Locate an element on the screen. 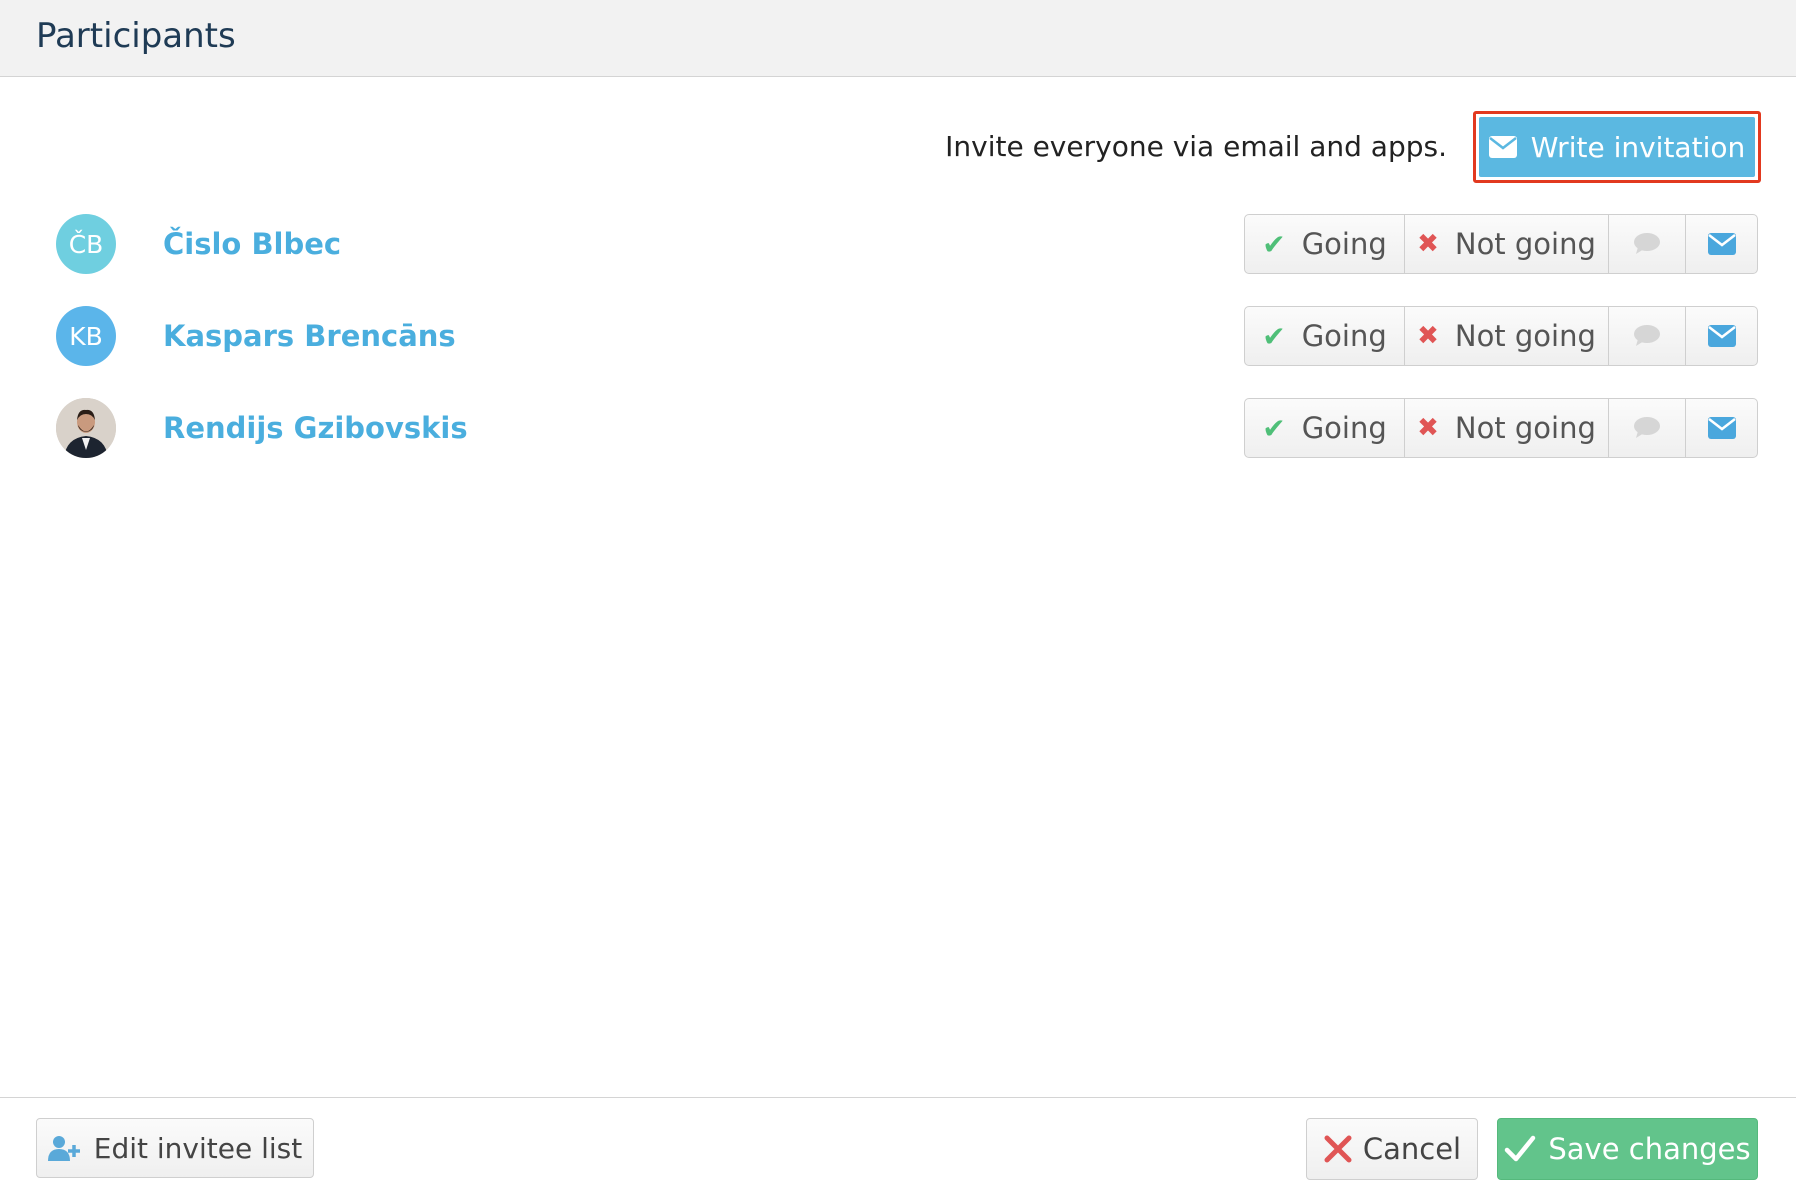 The width and height of the screenshot is (1796, 1186). cancel-button: Cancel is located at coordinates (1392, 1149).